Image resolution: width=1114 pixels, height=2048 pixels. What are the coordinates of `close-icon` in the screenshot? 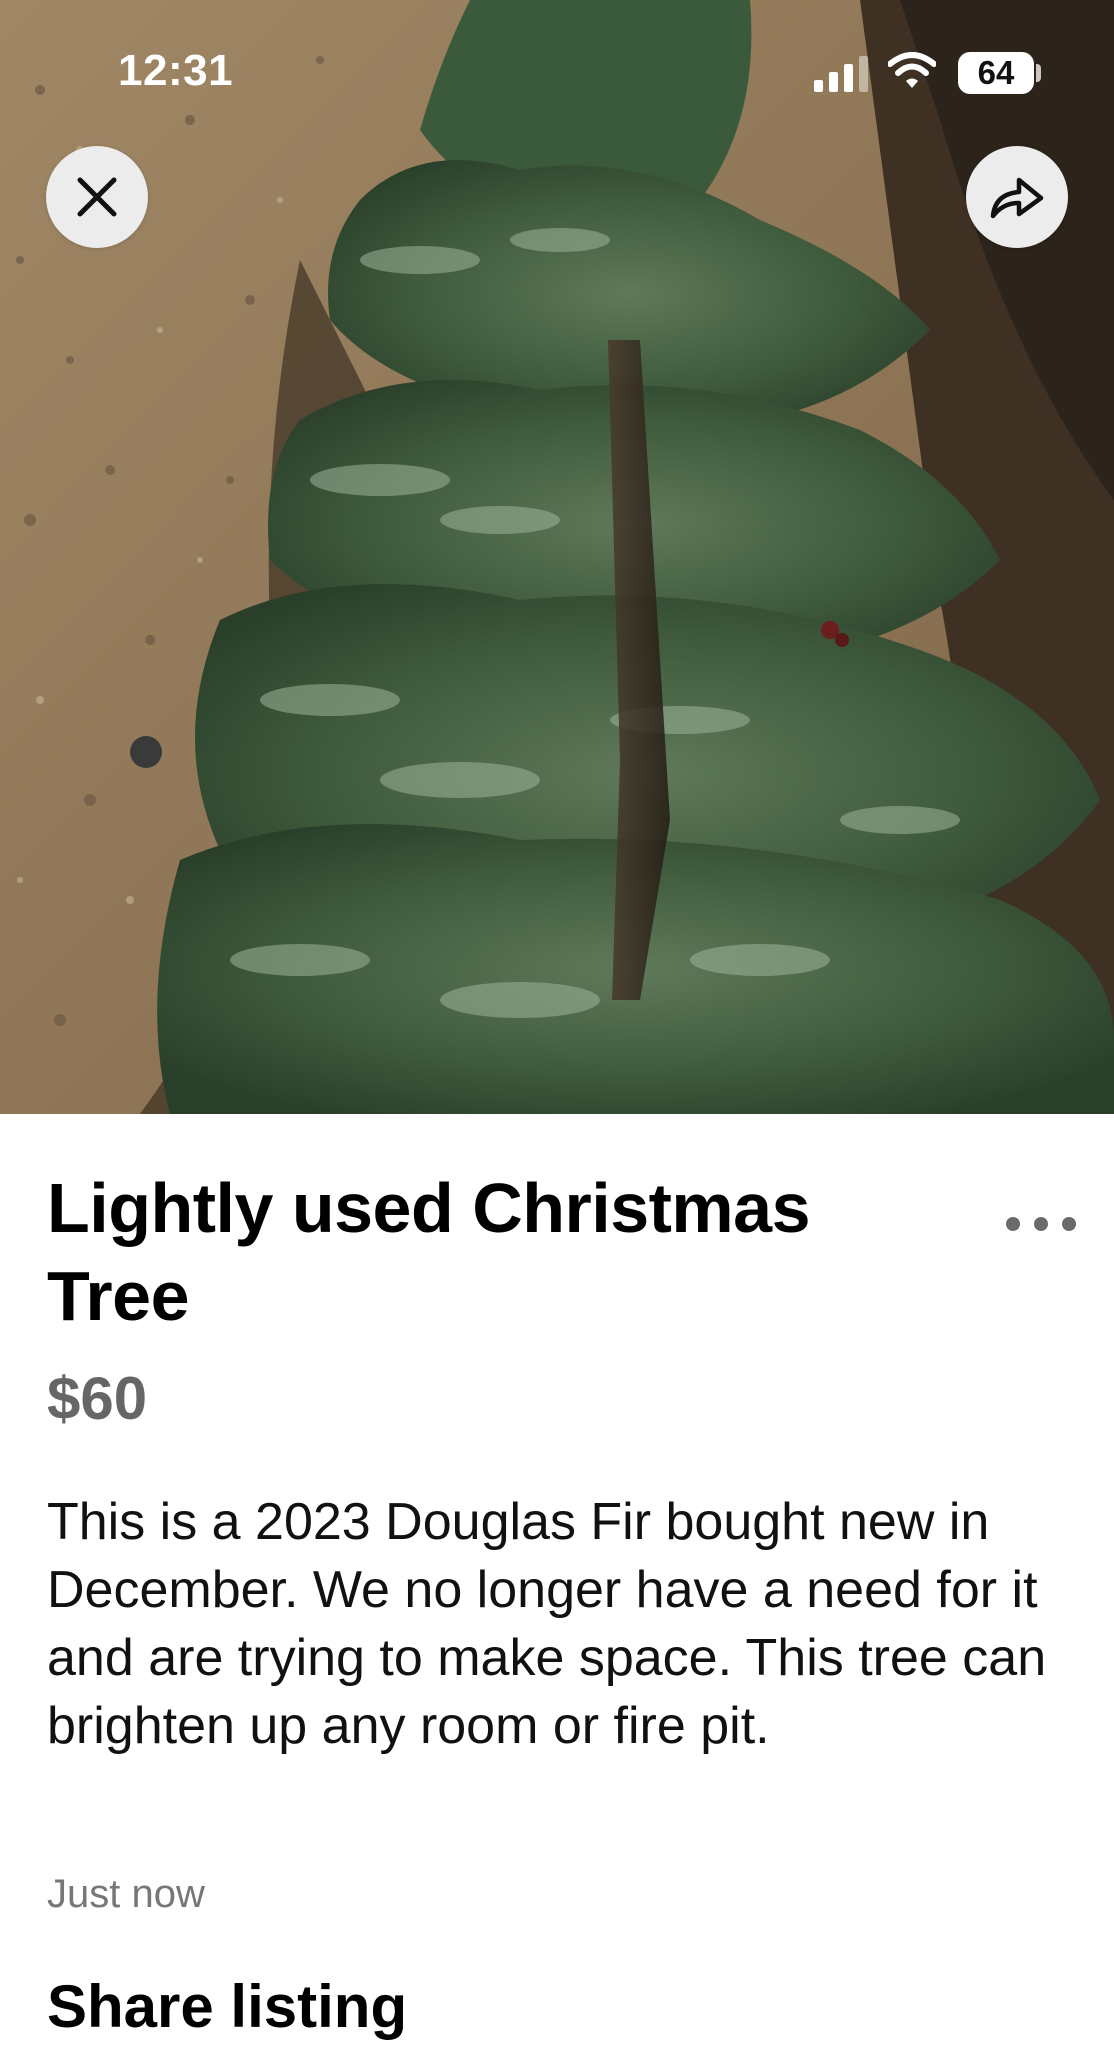 It's located at (97, 197).